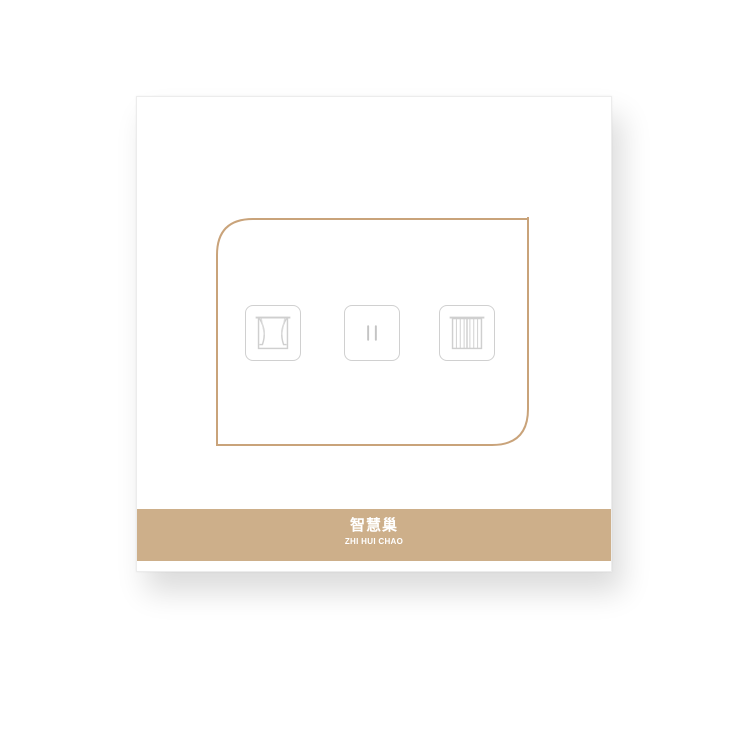 The height and width of the screenshot is (750, 750). I want to click on curtain-open-icon, so click(273, 333).